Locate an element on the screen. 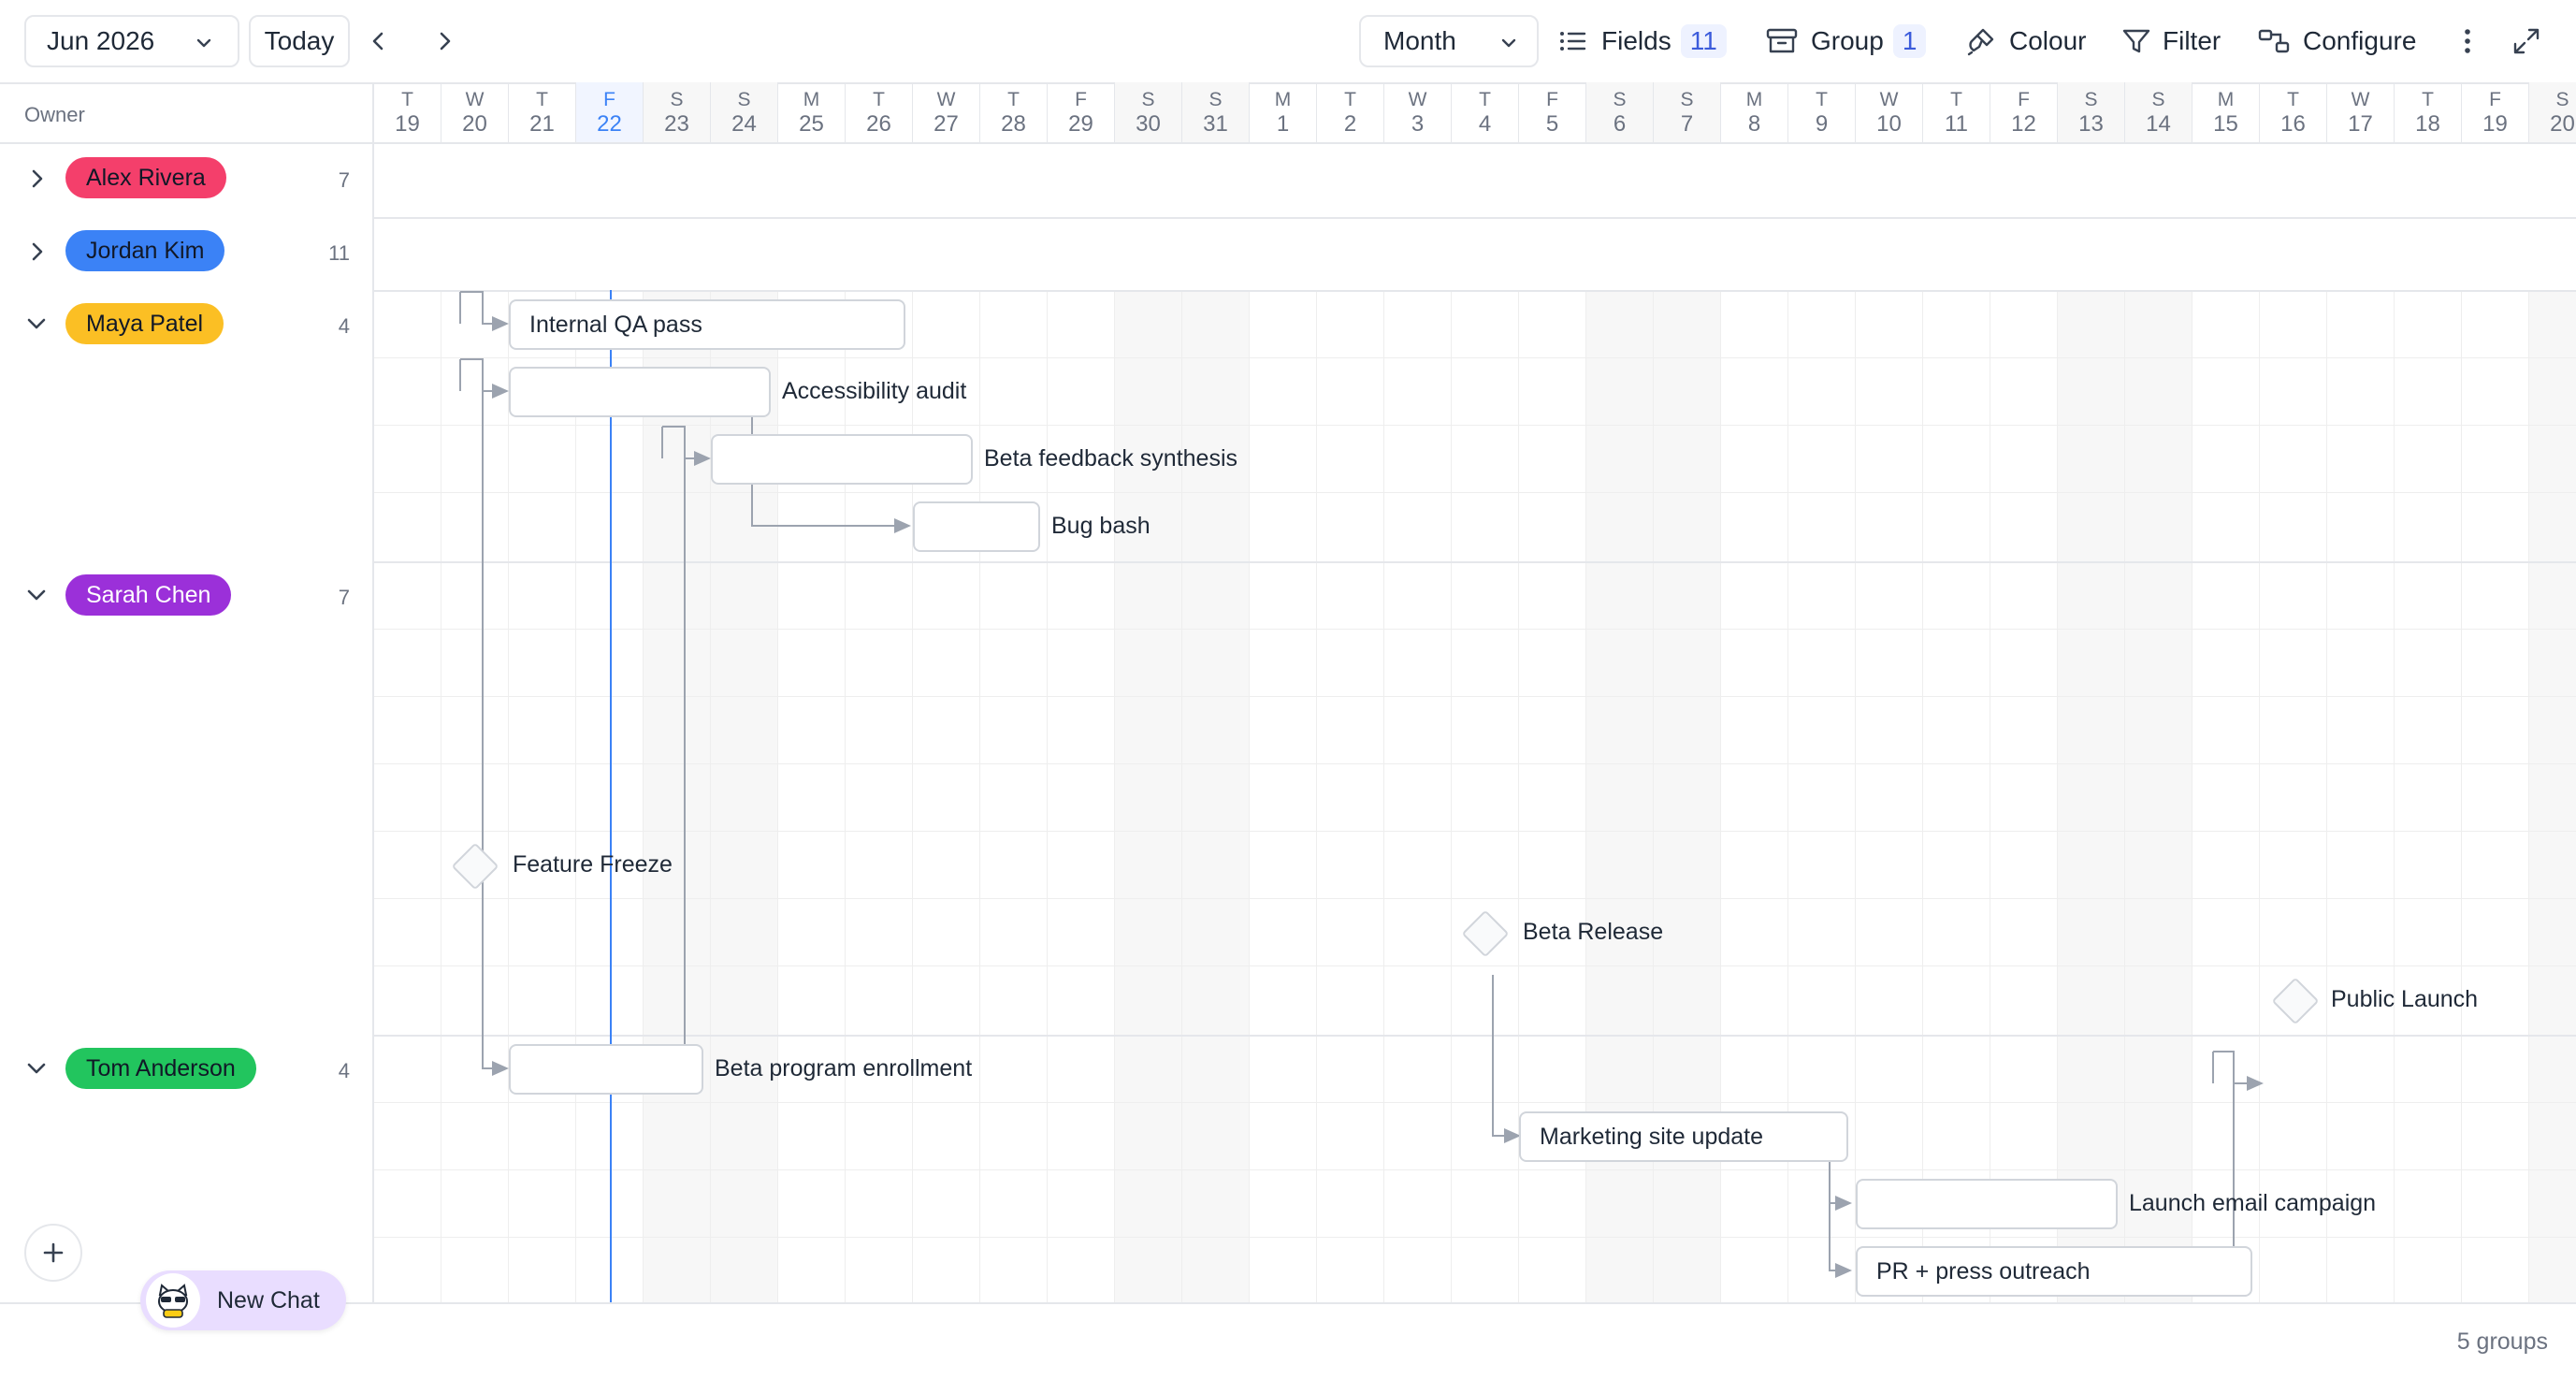 This screenshot has width=2576, height=1379. group-label: Group is located at coordinates (1848, 40).